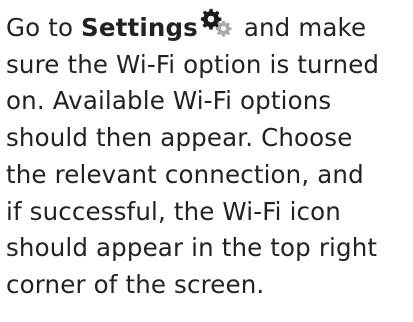 The height and width of the screenshot is (322, 413). What do you see at coordinates (223, 28) in the screenshot?
I see `gear-icon` at bounding box center [223, 28].